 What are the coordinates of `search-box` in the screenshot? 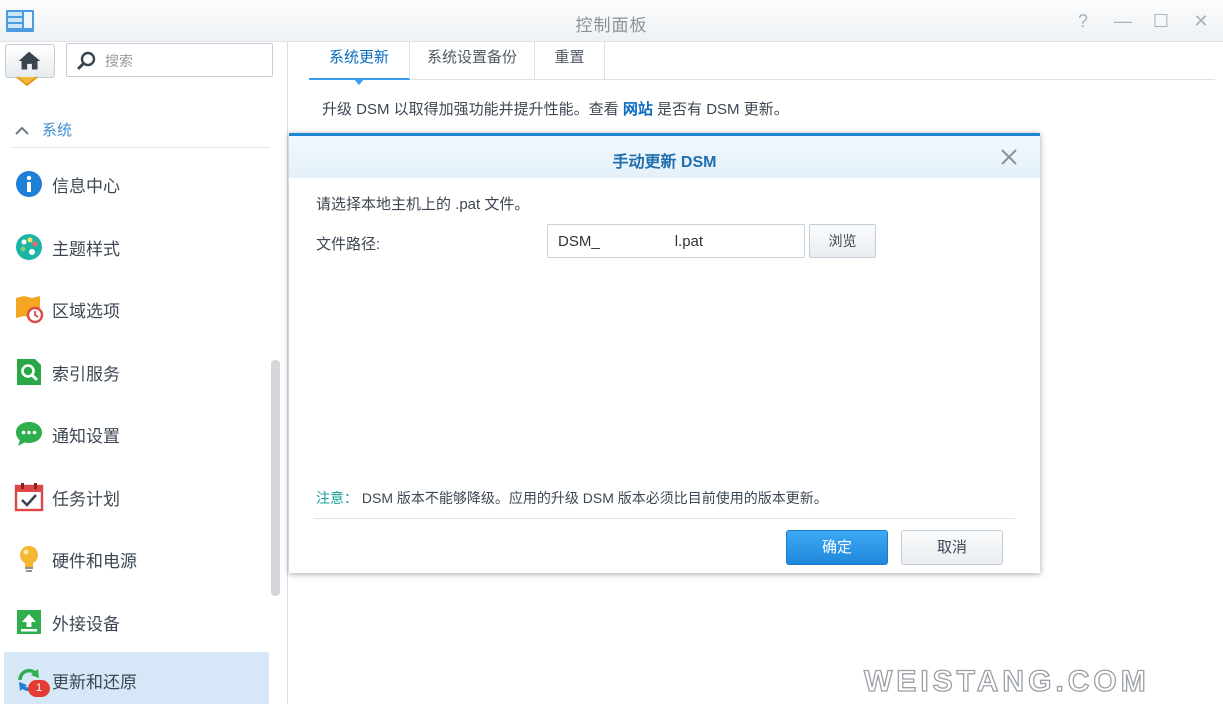 It's located at (169, 60).